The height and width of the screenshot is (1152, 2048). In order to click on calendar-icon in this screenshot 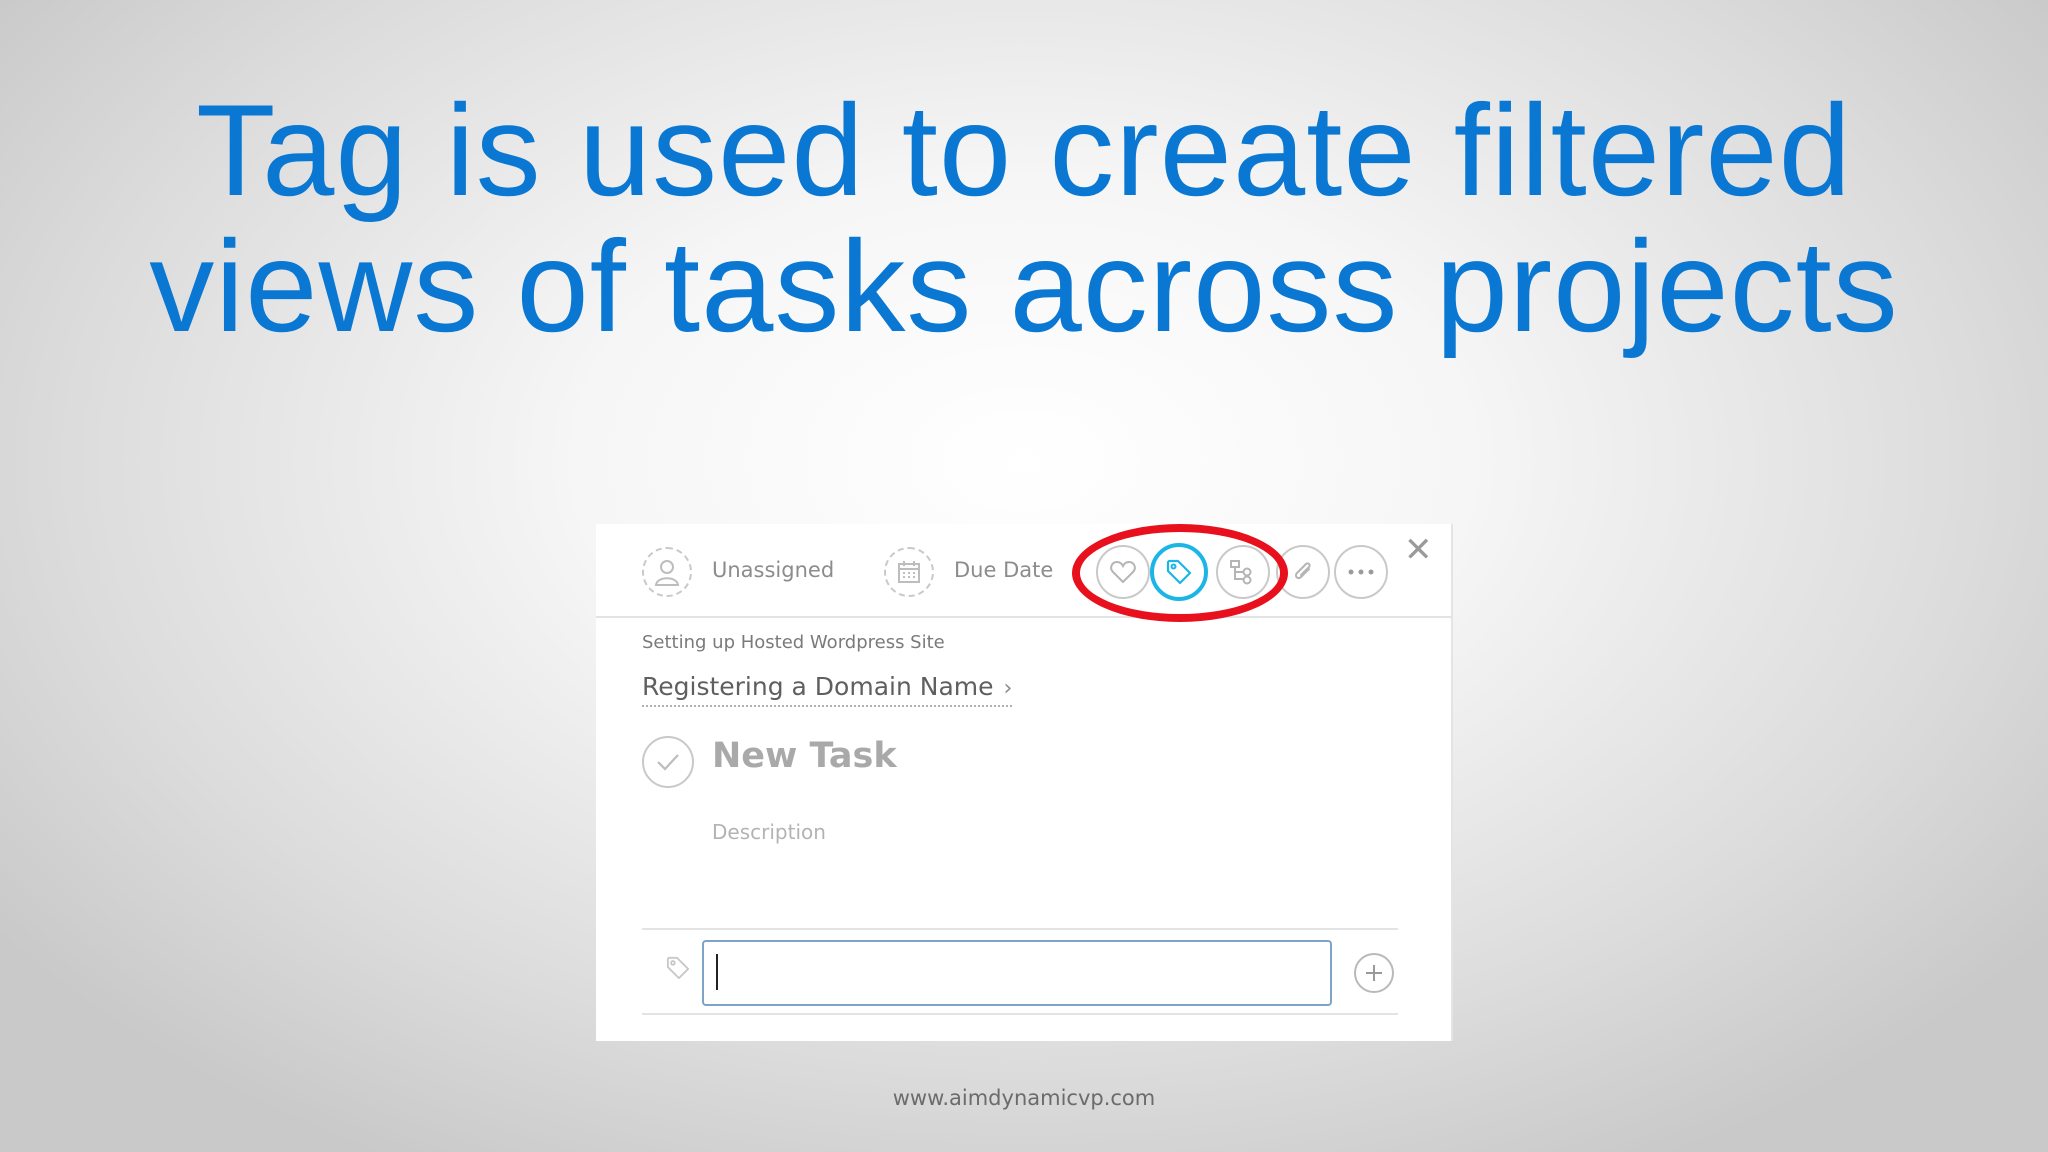, I will do `click(909, 572)`.